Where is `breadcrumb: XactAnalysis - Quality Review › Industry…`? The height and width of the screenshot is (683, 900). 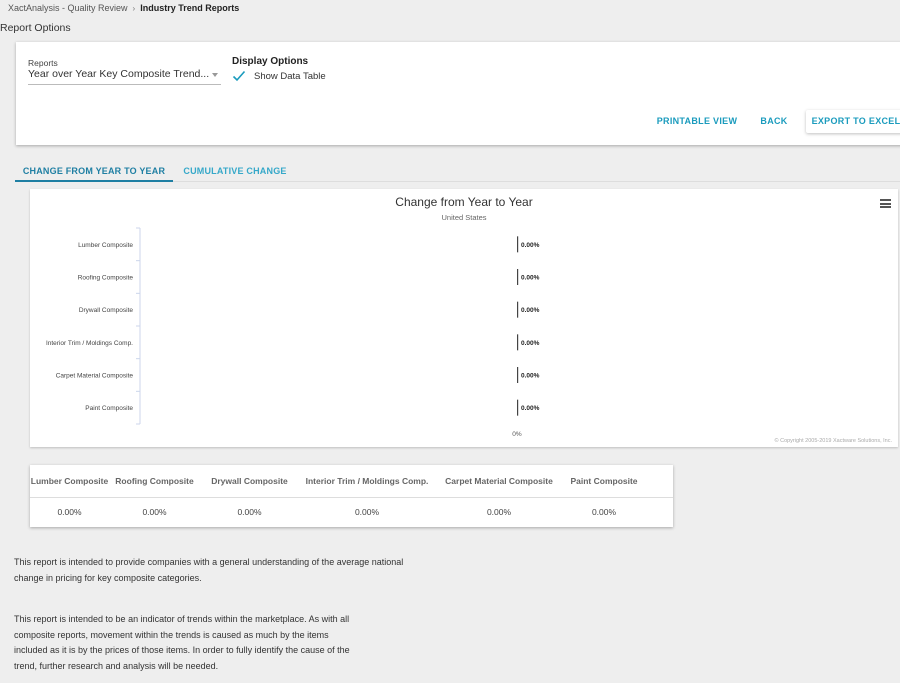
breadcrumb: XactAnalysis - Quality Review › Industry… is located at coordinates (123, 8).